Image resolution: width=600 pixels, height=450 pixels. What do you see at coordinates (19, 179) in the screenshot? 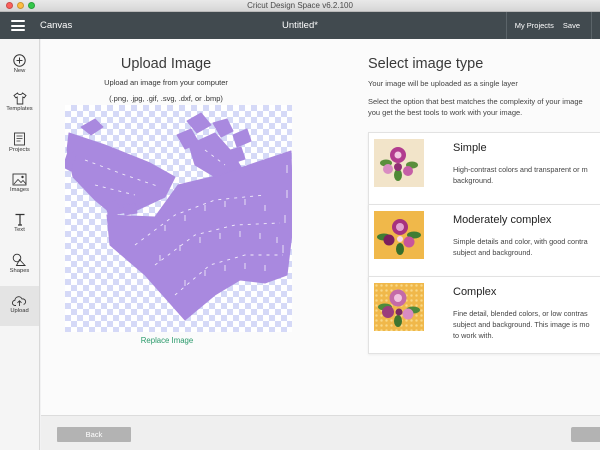
I see `image-icon` at bounding box center [19, 179].